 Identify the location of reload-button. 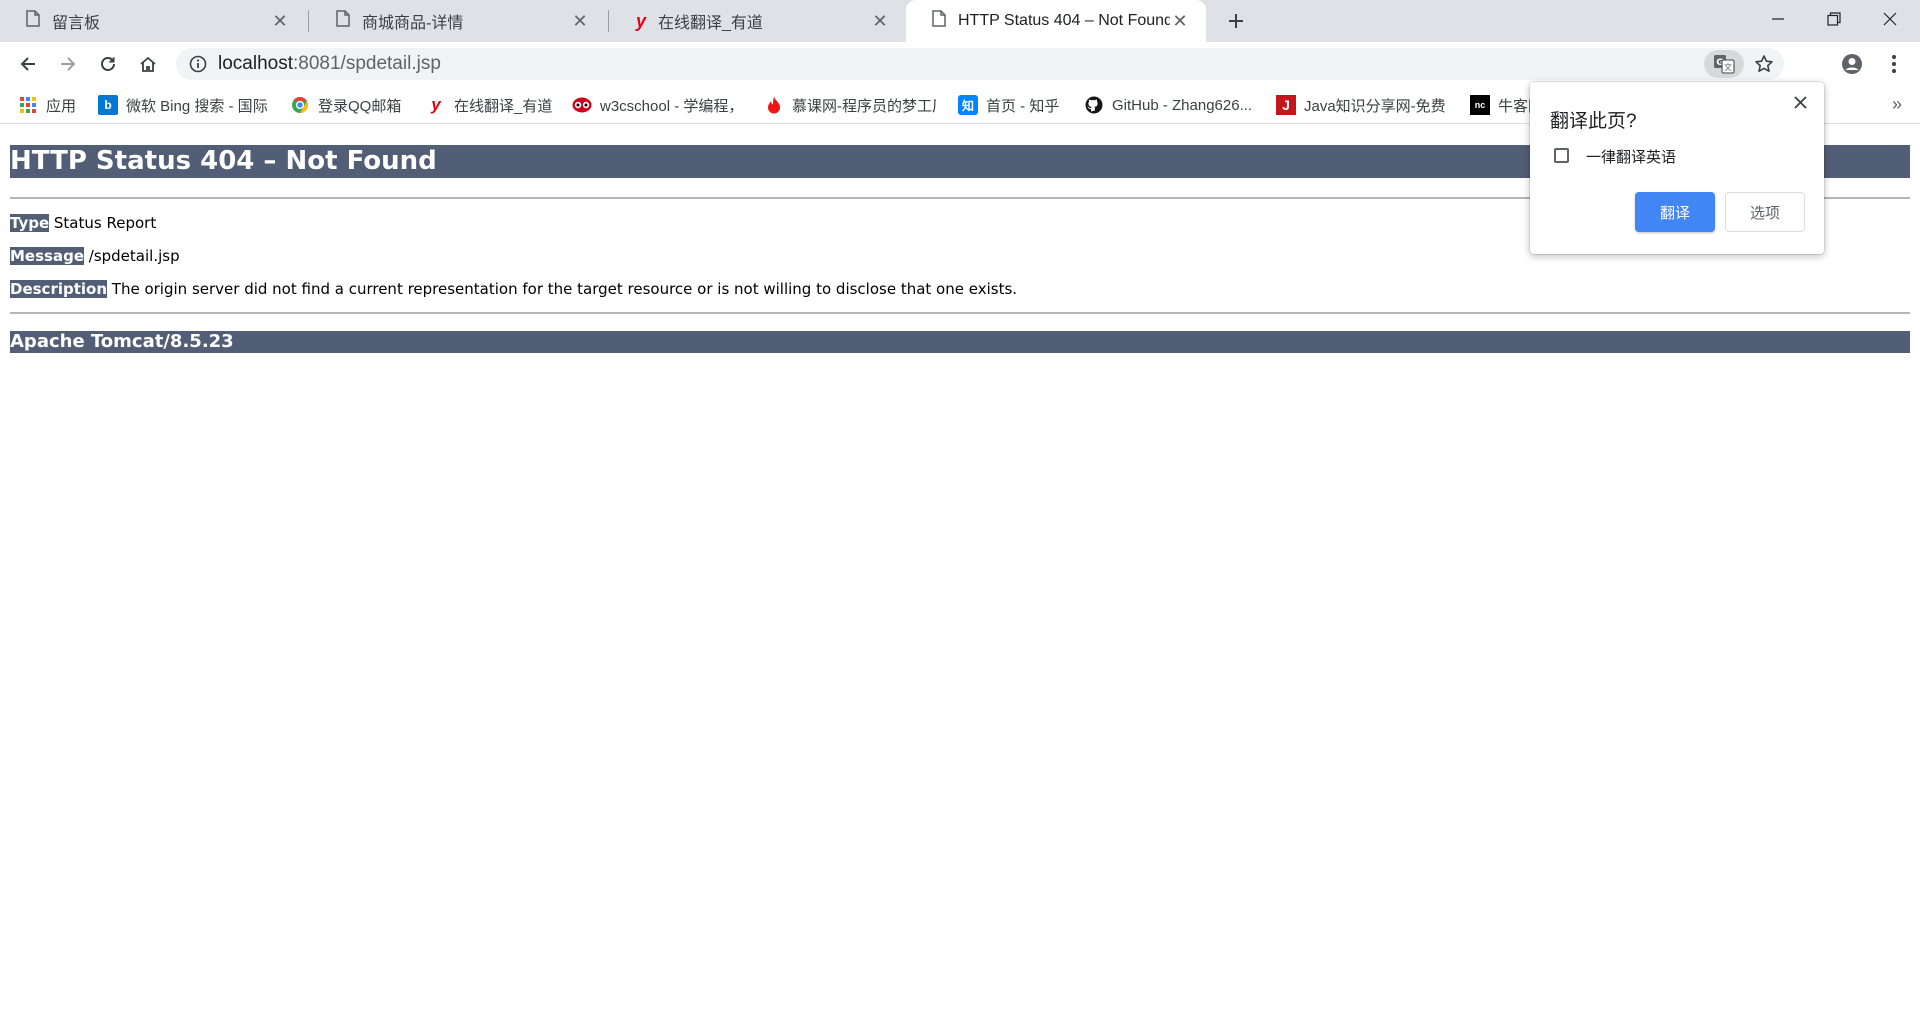
(108, 64).